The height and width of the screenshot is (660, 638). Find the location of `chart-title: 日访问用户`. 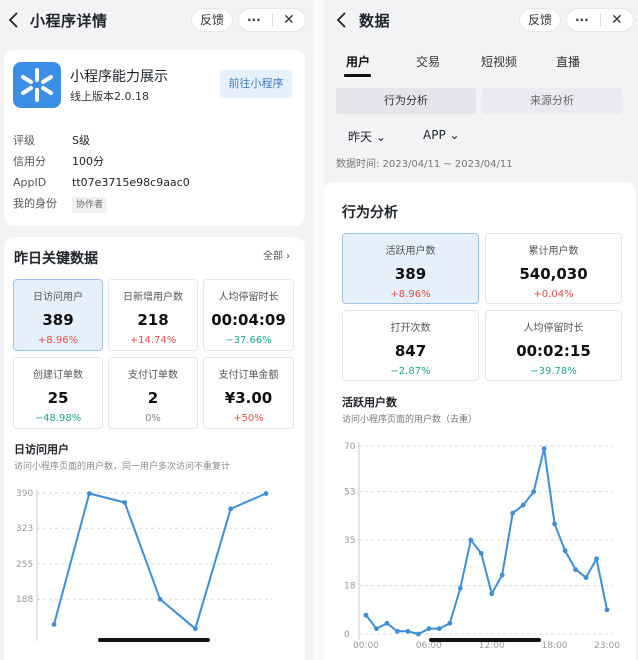

chart-title: 日访问用户 is located at coordinates (41, 449).